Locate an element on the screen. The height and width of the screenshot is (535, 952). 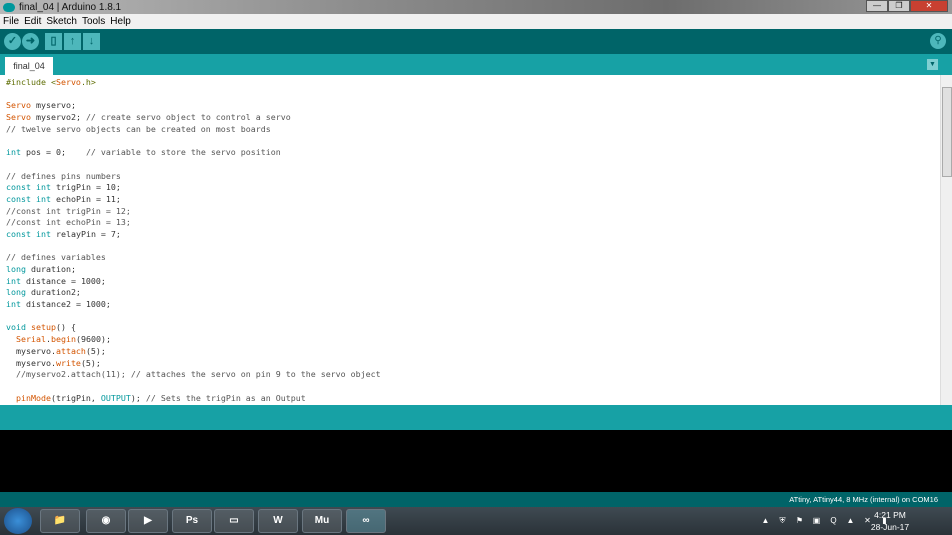
code-line: int distance = 1000; is located at coordinates (193, 282).